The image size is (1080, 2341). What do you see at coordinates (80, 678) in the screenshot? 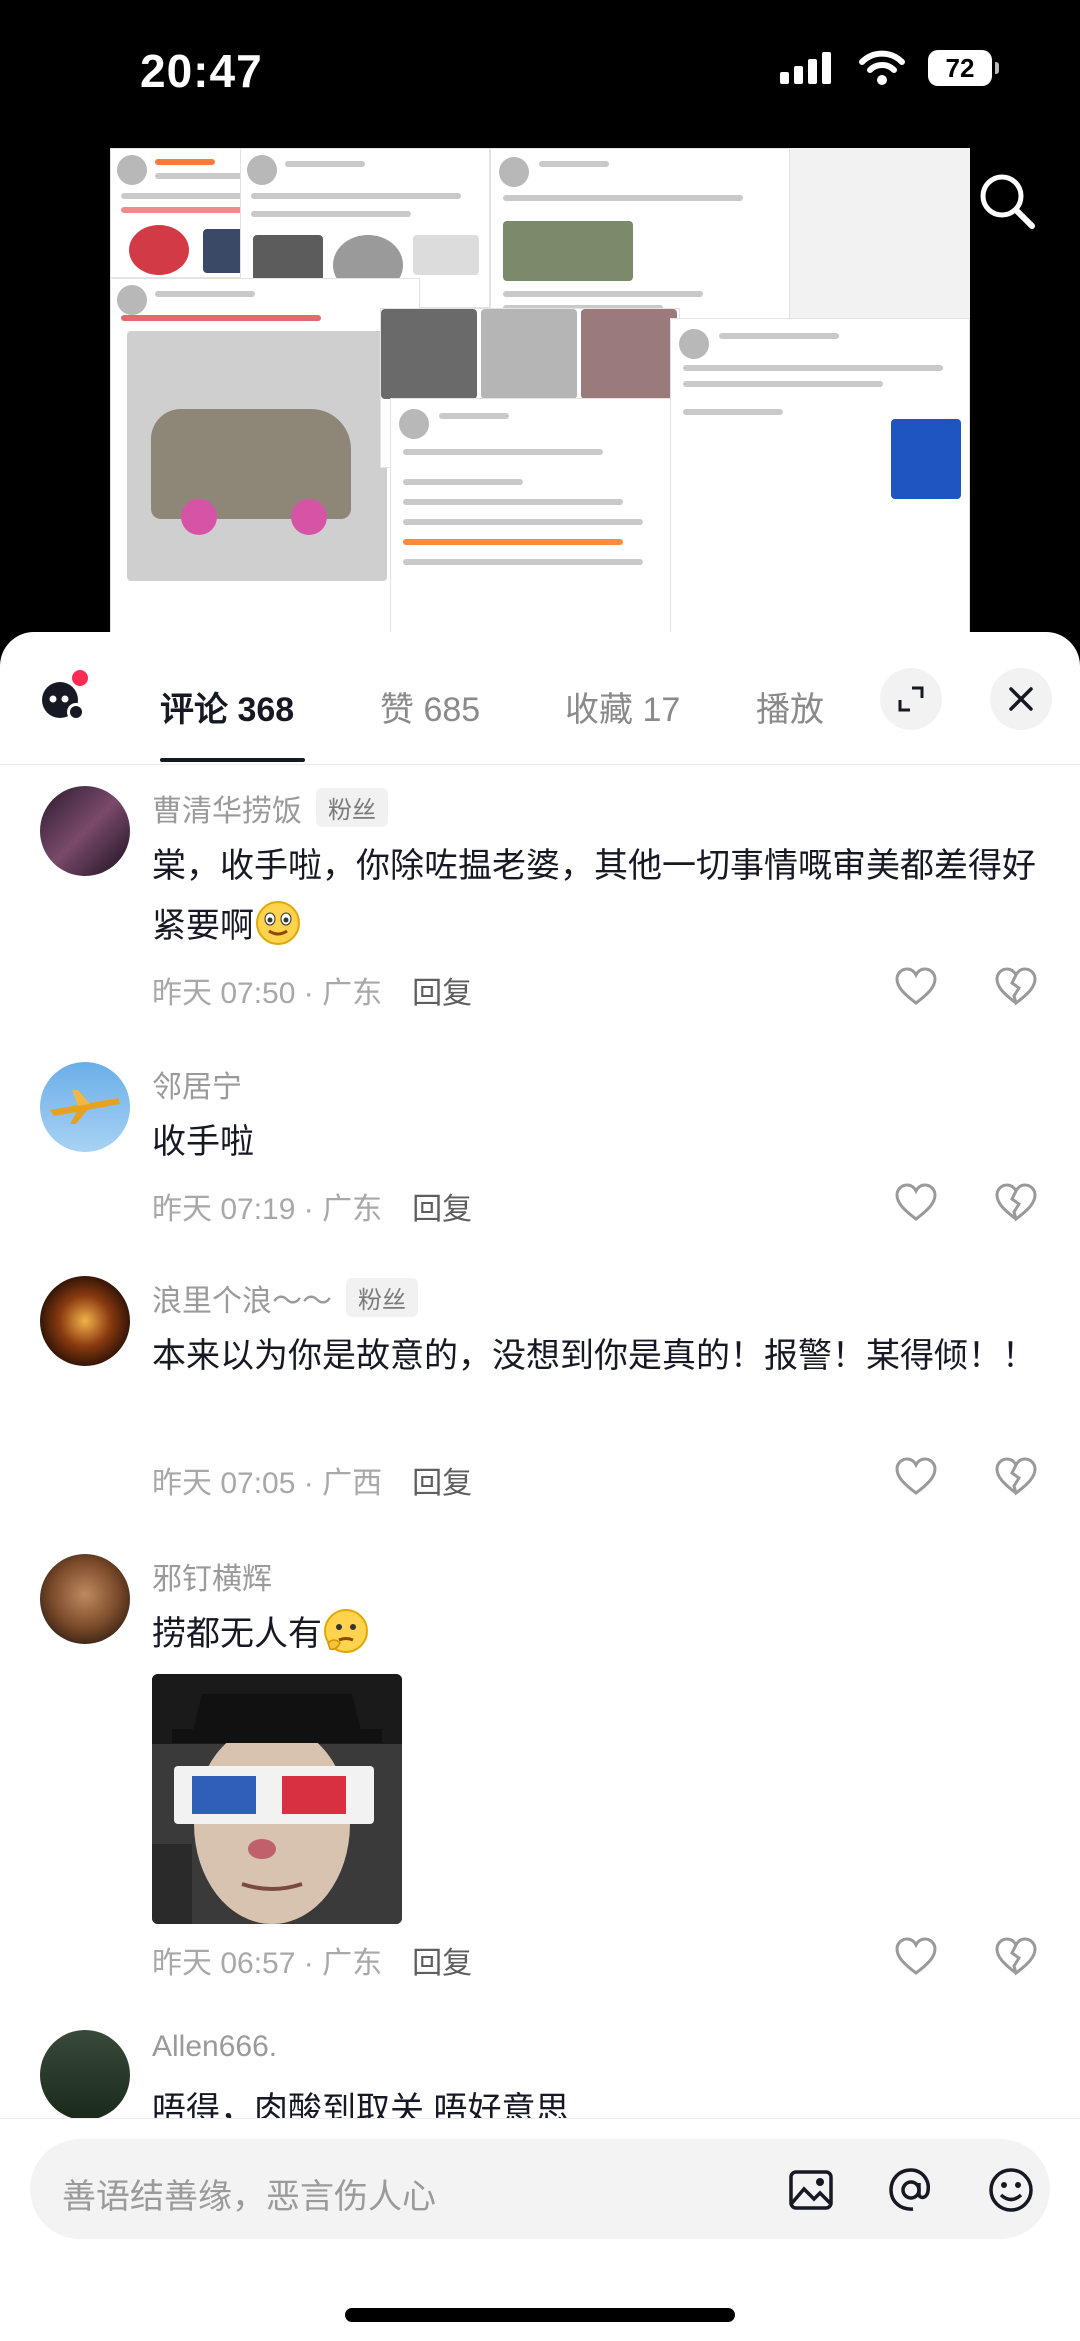
I see `notification-dot` at bounding box center [80, 678].